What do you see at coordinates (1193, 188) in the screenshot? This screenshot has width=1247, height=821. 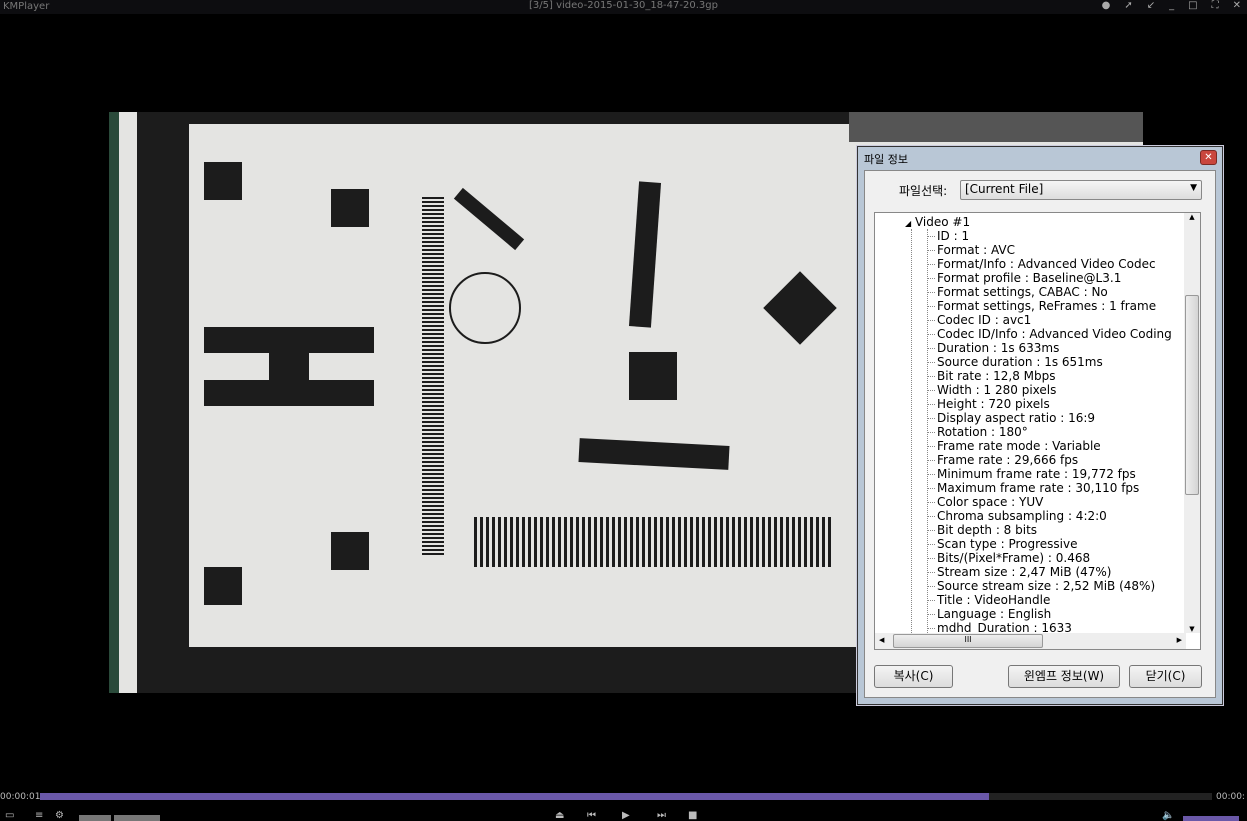 I see `chevron-down-icon: ▼` at bounding box center [1193, 188].